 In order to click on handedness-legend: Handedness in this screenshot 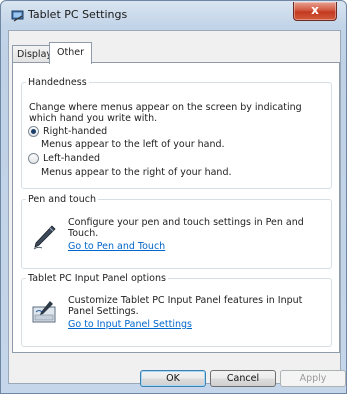, I will do `click(57, 82)`.